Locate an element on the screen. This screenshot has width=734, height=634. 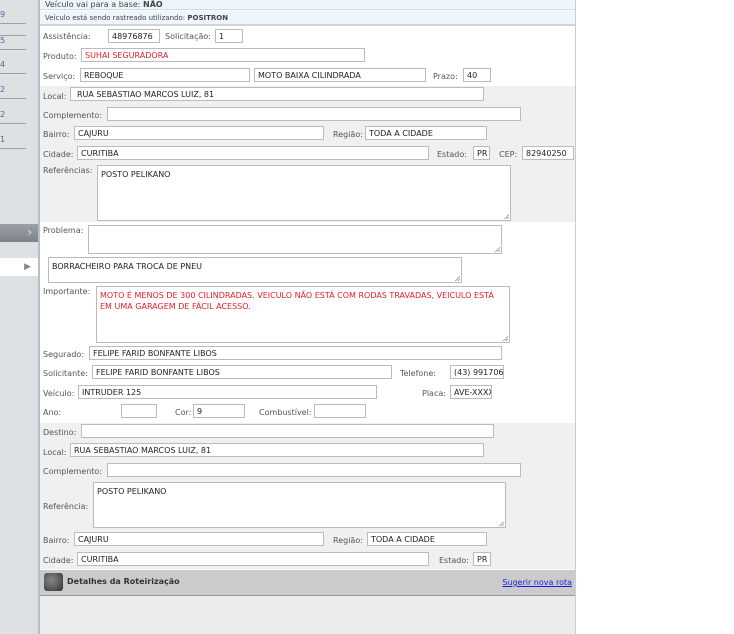
cep-input: 82940250 is located at coordinates (548, 153).